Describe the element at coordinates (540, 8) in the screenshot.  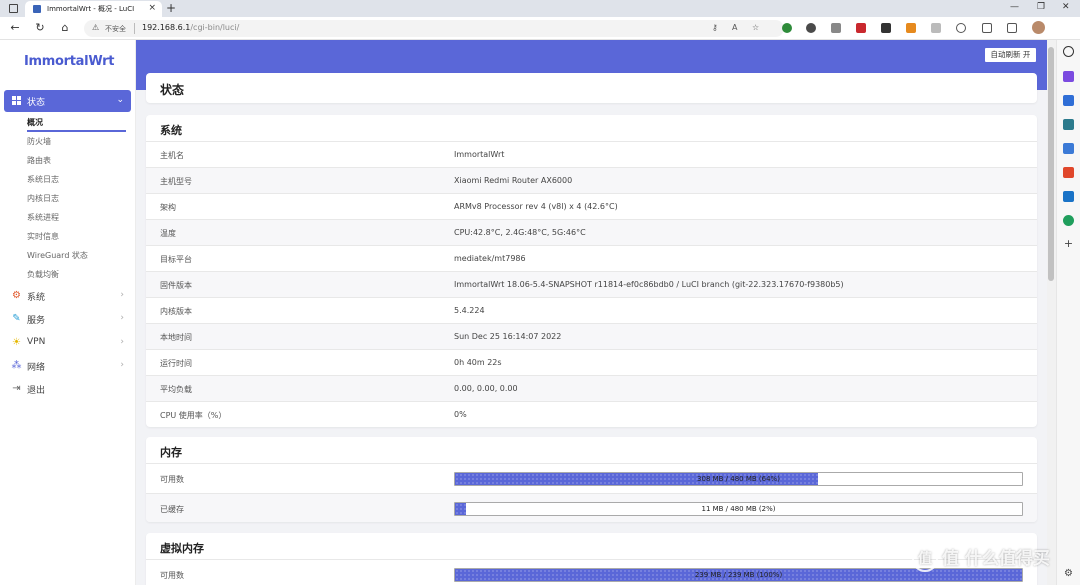
I see `browser-tab-bar: ImmortalWrt - 概况 - LuCI × + — ❐ ✕` at that location.